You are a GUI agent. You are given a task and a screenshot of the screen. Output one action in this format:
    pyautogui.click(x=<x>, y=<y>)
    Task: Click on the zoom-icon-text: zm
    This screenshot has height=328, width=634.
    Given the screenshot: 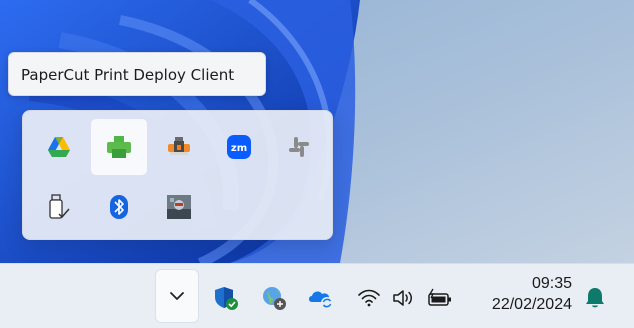 What is the action you would take?
    pyautogui.click(x=239, y=148)
    